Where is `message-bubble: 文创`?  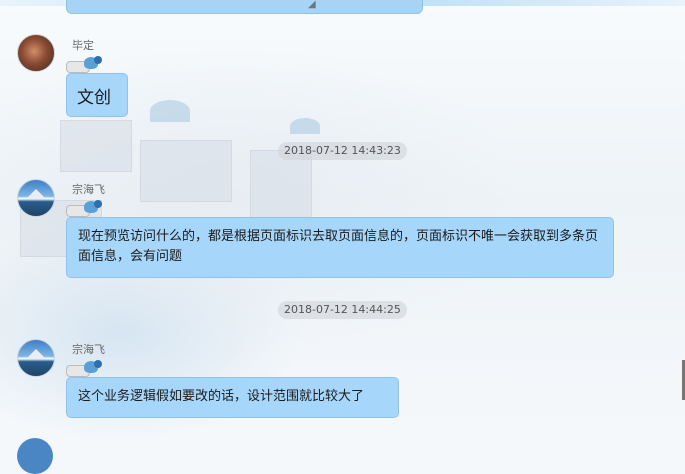
message-bubble: 文创 is located at coordinates (97, 95).